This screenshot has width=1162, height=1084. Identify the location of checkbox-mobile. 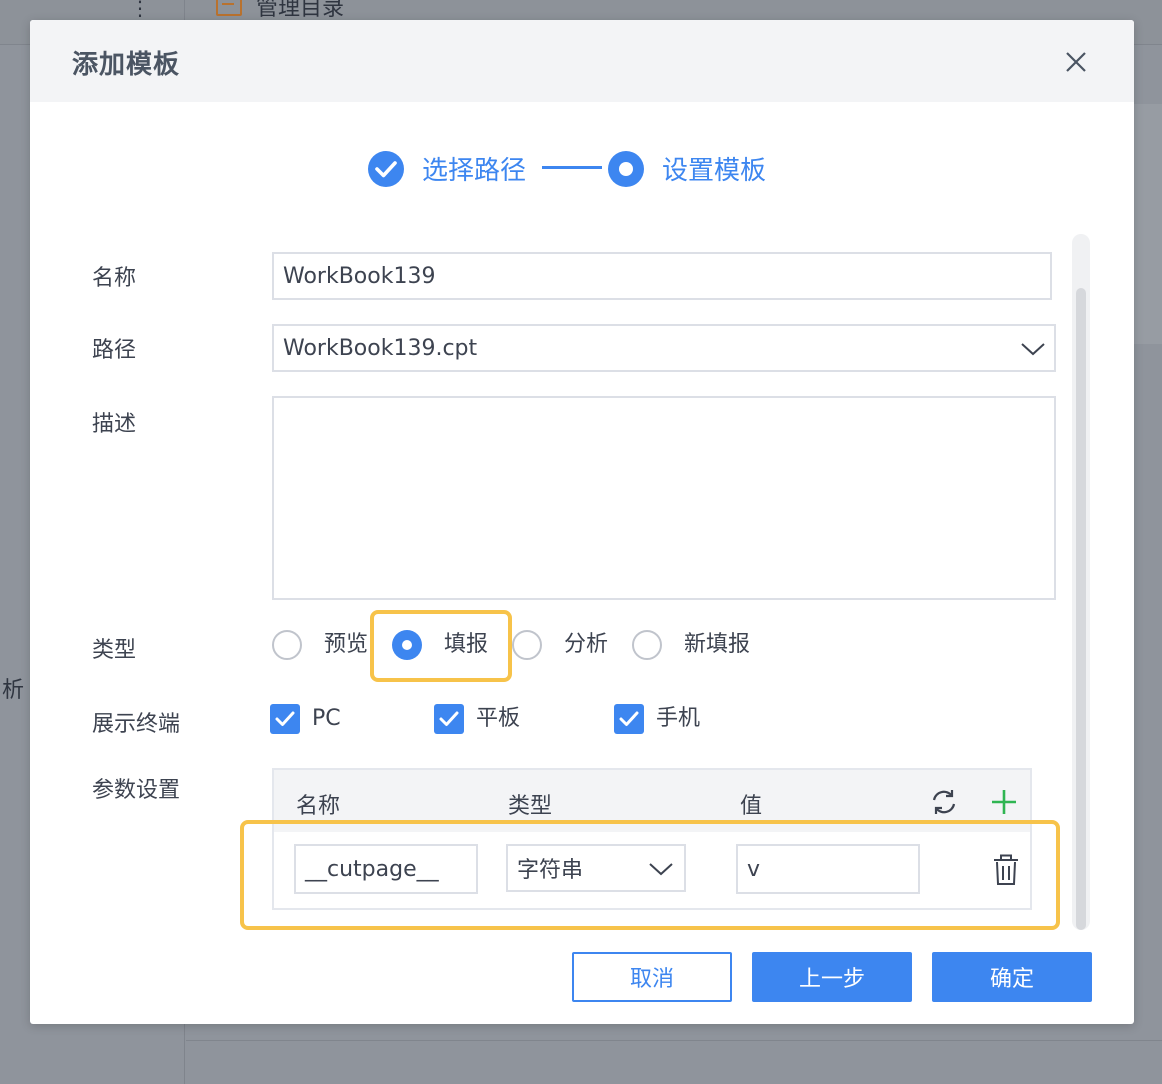
(629, 719).